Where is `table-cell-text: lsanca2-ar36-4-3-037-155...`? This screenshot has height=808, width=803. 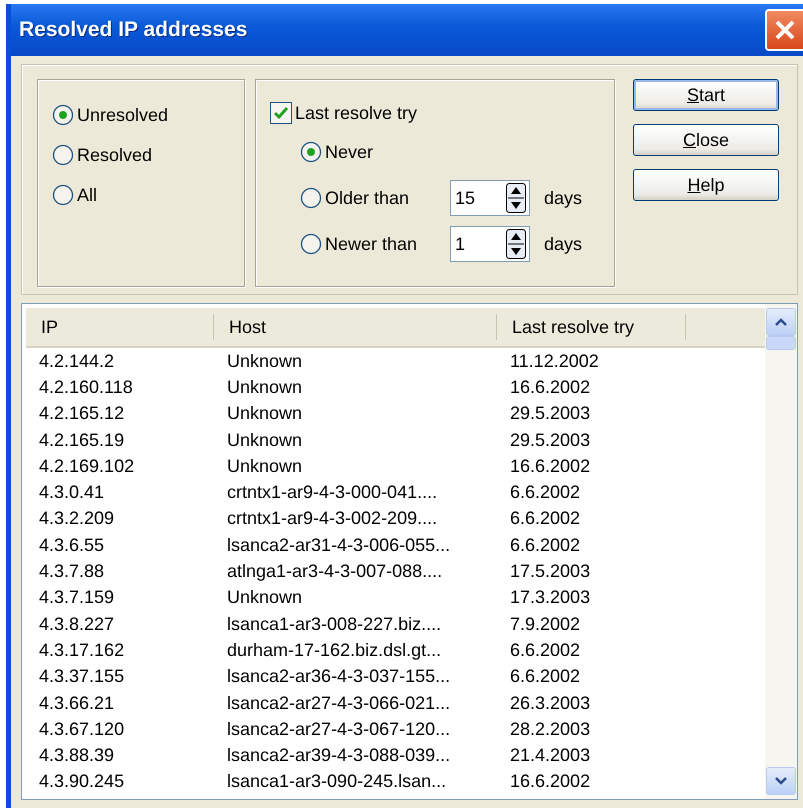 table-cell-text: lsanca2-ar36-4-3-037-155... is located at coordinates (339, 677).